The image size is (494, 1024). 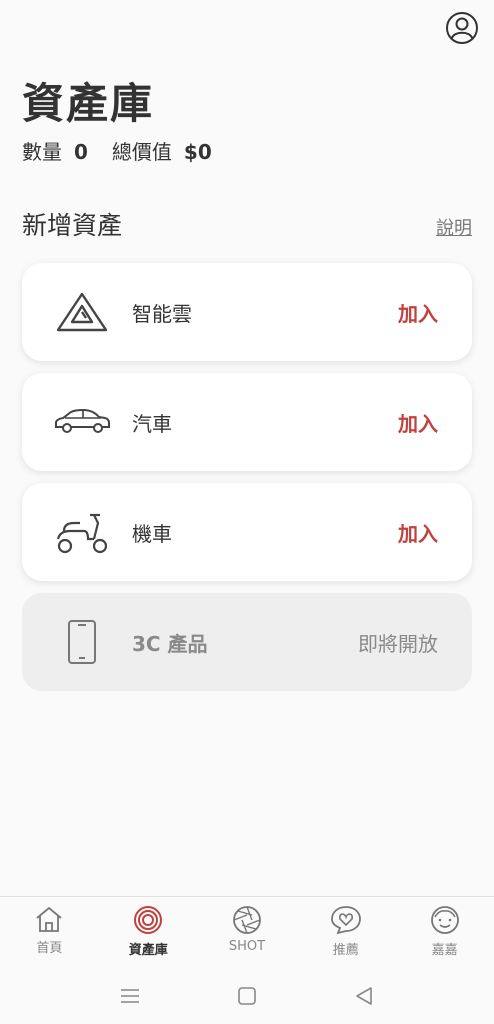 I want to click on nav-item-recommend: 推薦, so click(x=345, y=932).